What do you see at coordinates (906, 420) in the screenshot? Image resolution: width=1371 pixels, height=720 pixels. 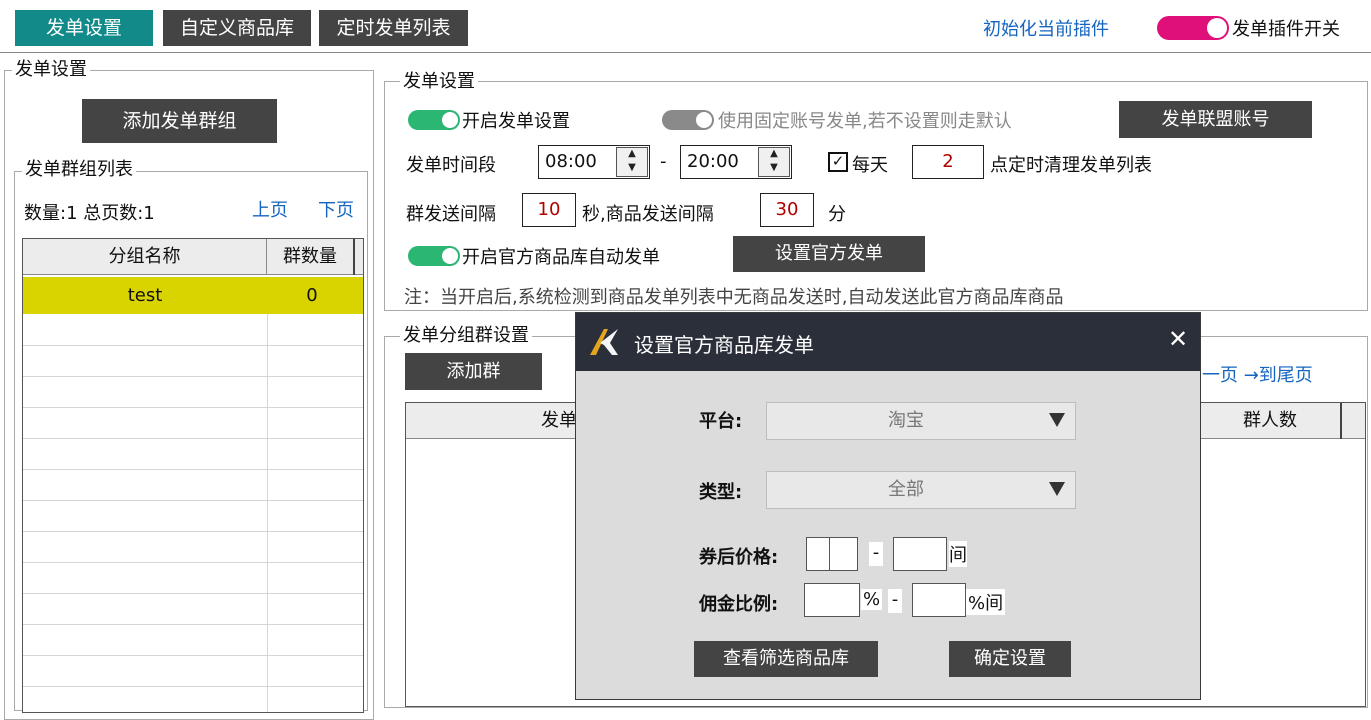 I see `platform-value: 淘宝` at bounding box center [906, 420].